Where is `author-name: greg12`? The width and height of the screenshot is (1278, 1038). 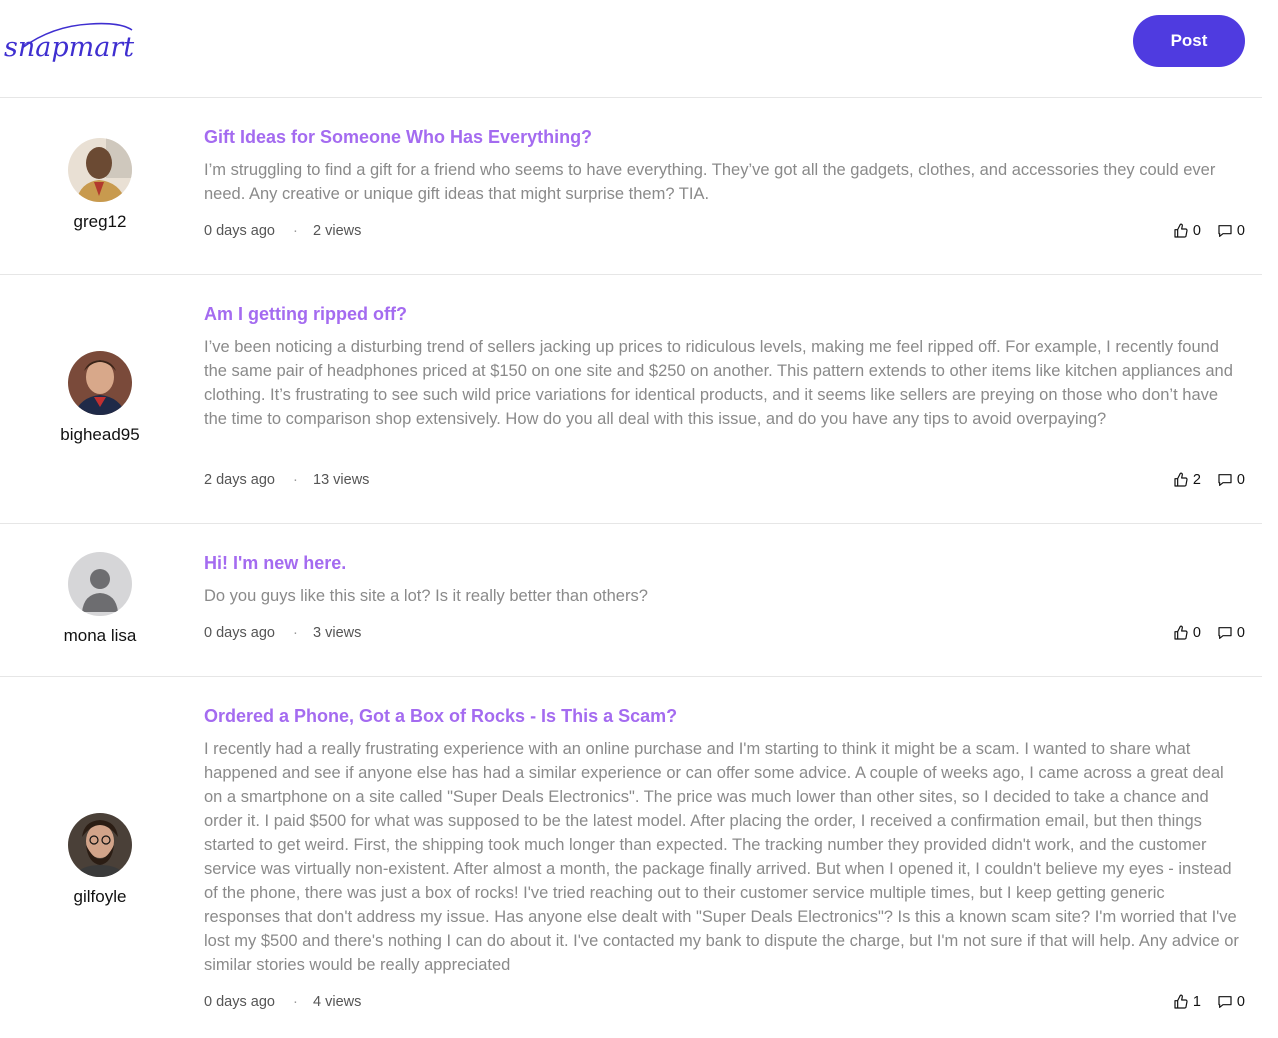 author-name: greg12 is located at coordinates (100, 222).